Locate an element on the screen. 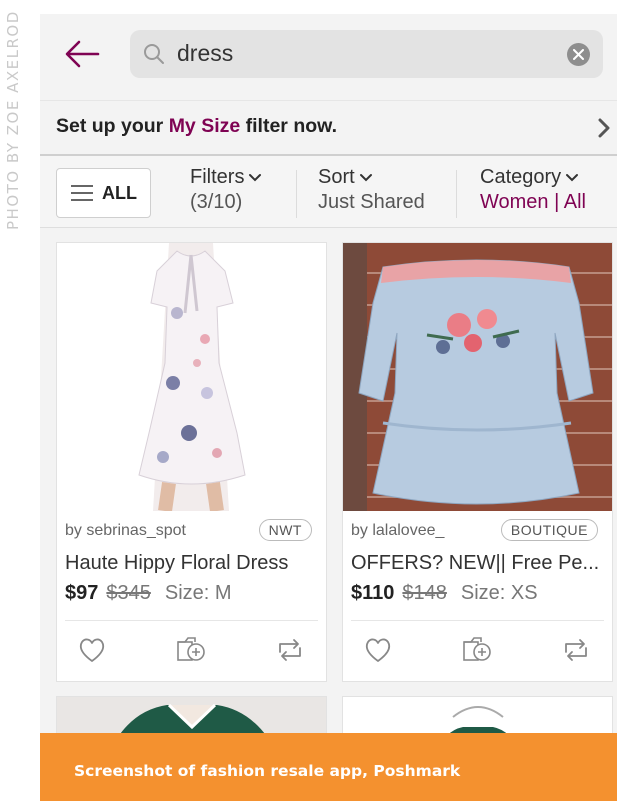 The width and height of the screenshot is (617, 801). floral-dress-photo is located at coordinates (191, 377).